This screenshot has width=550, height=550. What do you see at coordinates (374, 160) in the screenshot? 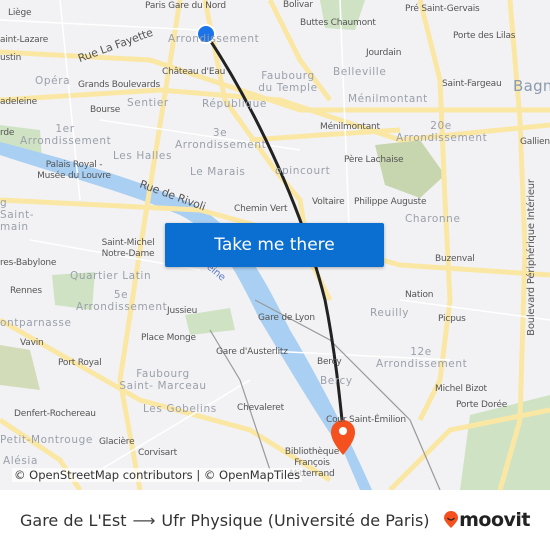
I see `map-label: Père Lachaise` at bounding box center [374, 160].